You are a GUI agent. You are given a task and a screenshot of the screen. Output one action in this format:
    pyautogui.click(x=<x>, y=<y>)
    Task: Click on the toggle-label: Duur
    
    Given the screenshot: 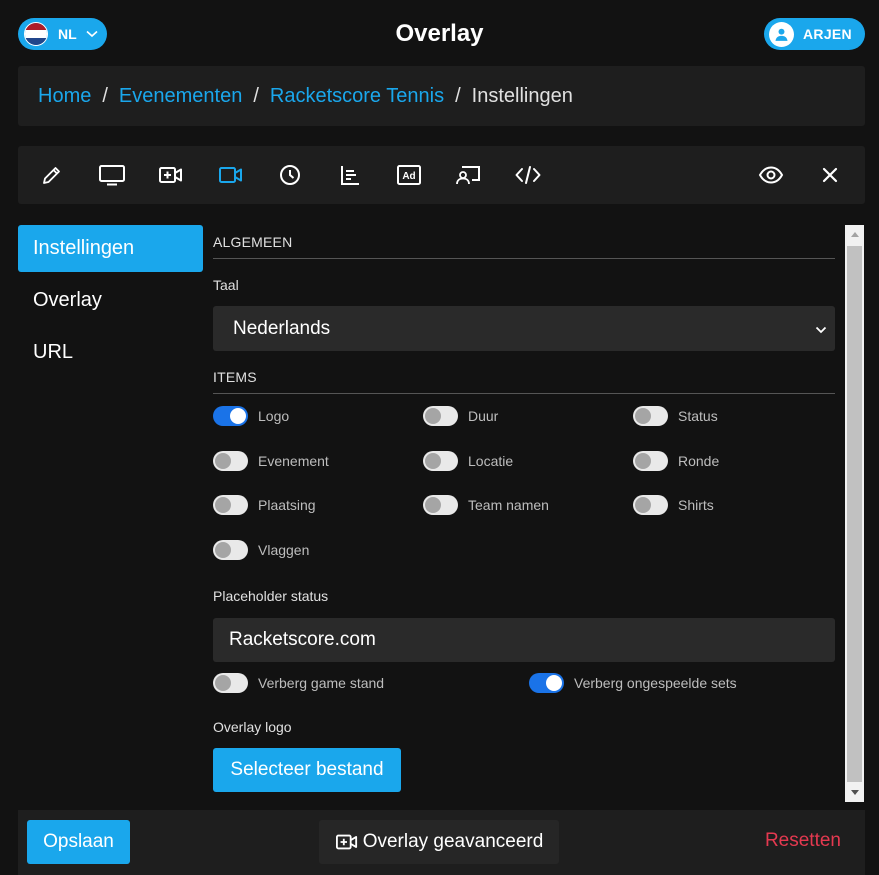 What is the action you would take?
    pyautogui.click(x=483, y=416)
    